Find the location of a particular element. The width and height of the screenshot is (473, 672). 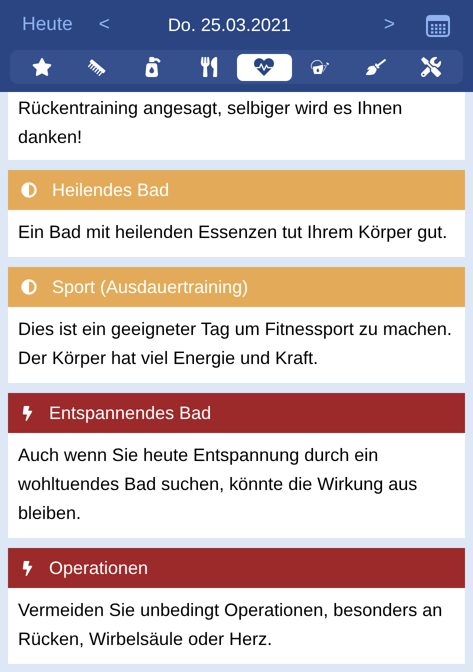

previous-day-button: < is located at coordinates (104, 25).